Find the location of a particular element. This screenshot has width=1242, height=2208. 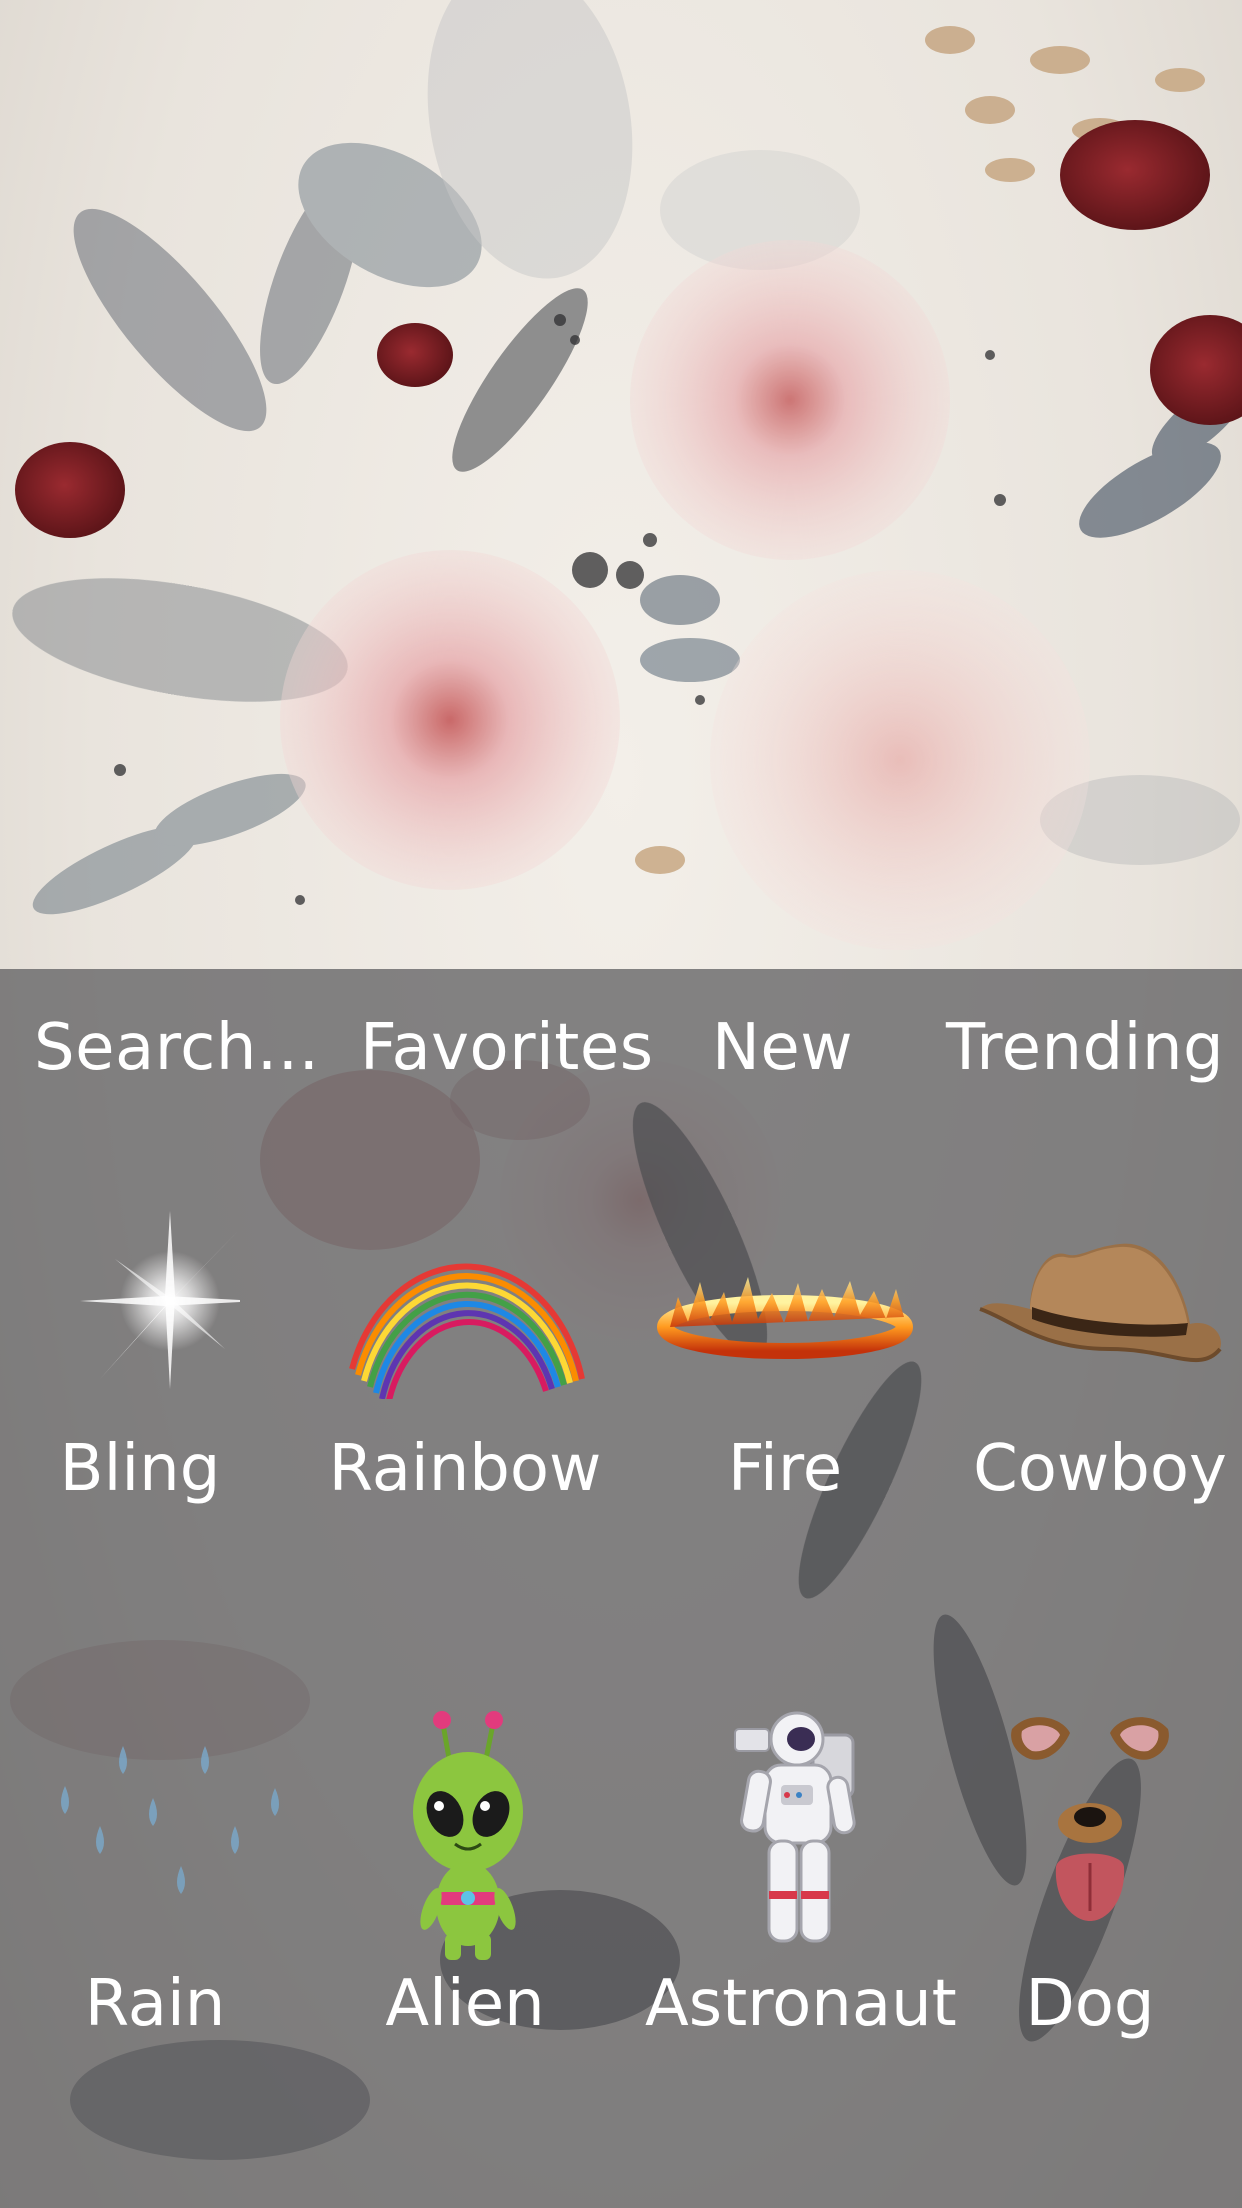

tab-new: New is located at coordinates (782, 1048).